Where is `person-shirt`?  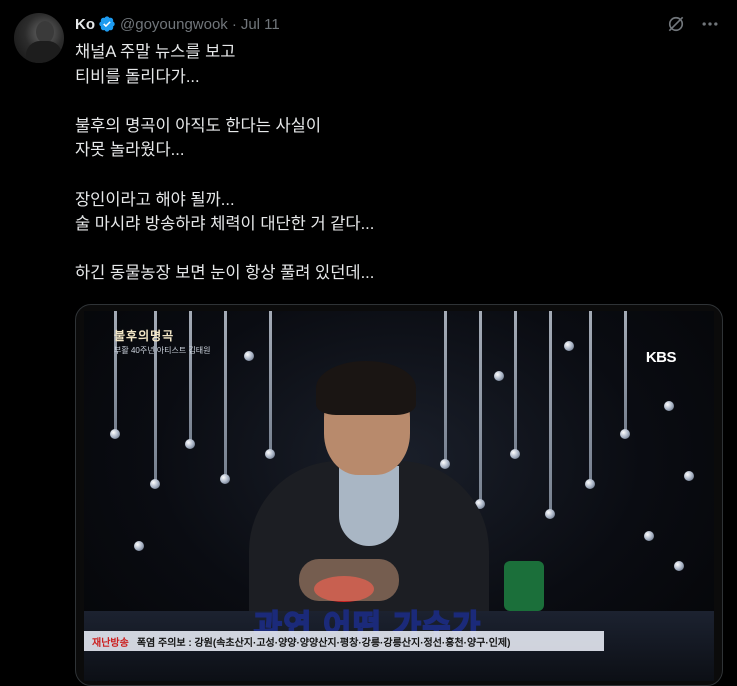 person-shirt is located at coordinates (369, 506).